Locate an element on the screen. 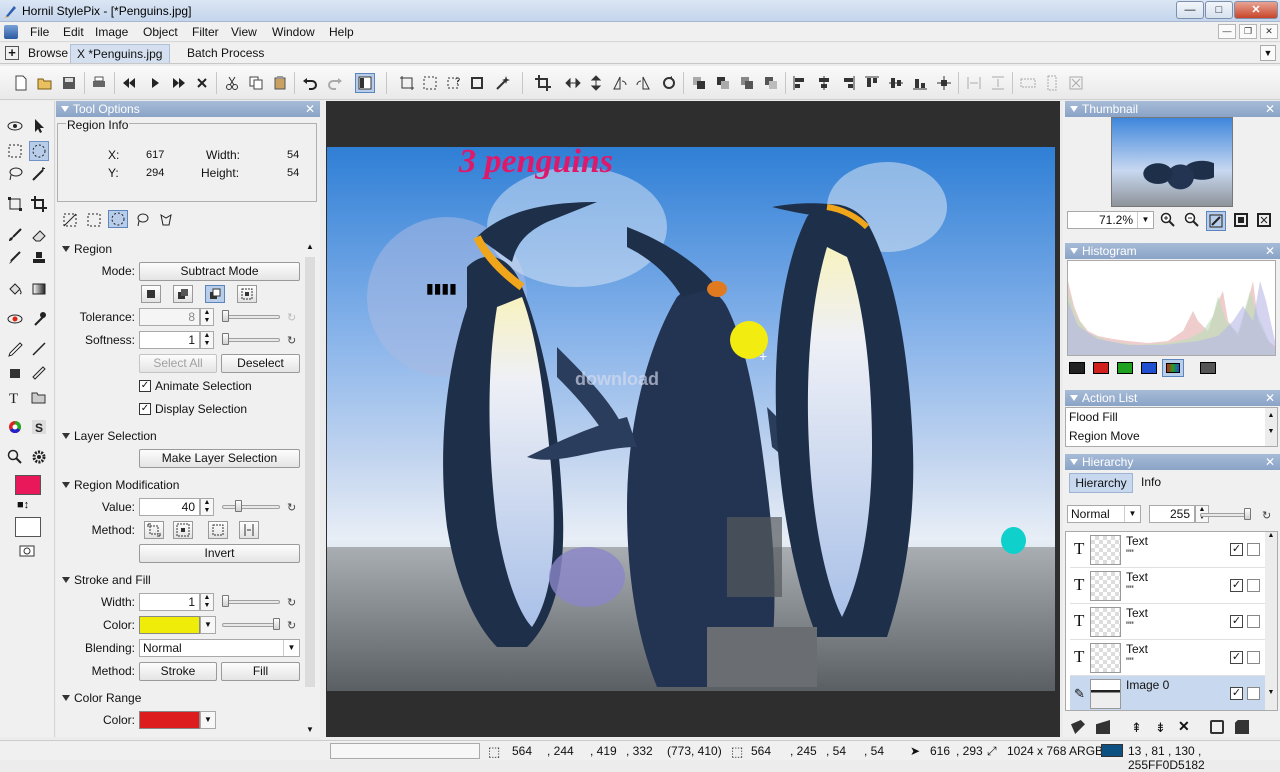  layer-new-icon is located at coordinates (1078, 727).